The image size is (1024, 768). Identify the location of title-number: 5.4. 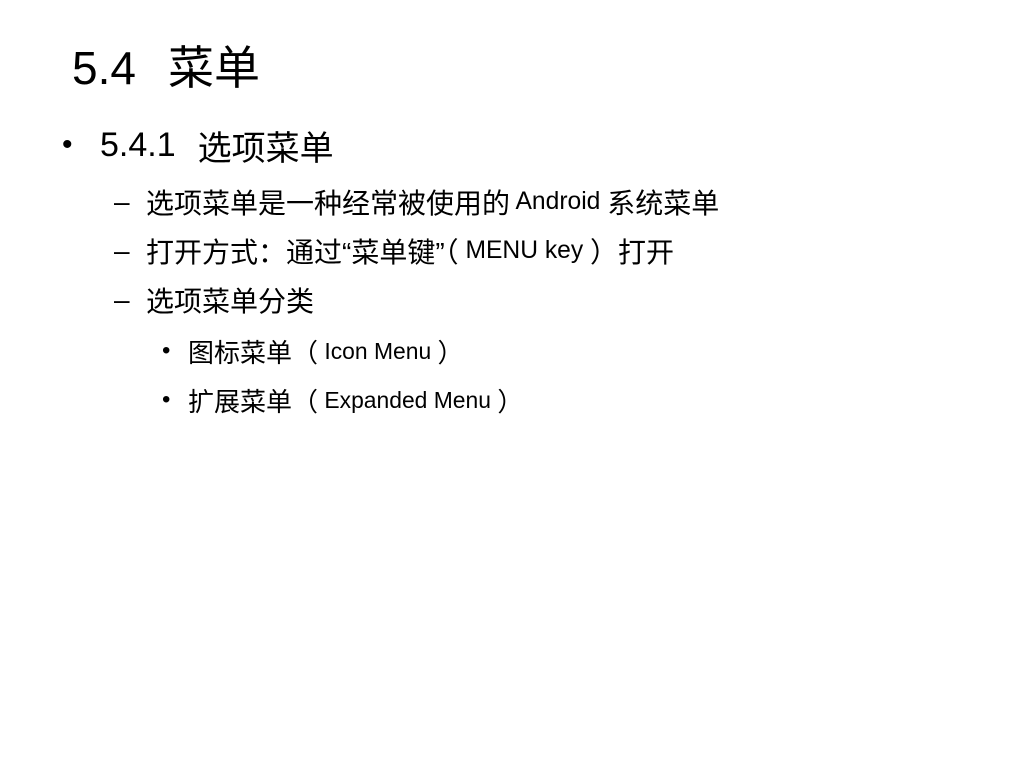
(104, 68).